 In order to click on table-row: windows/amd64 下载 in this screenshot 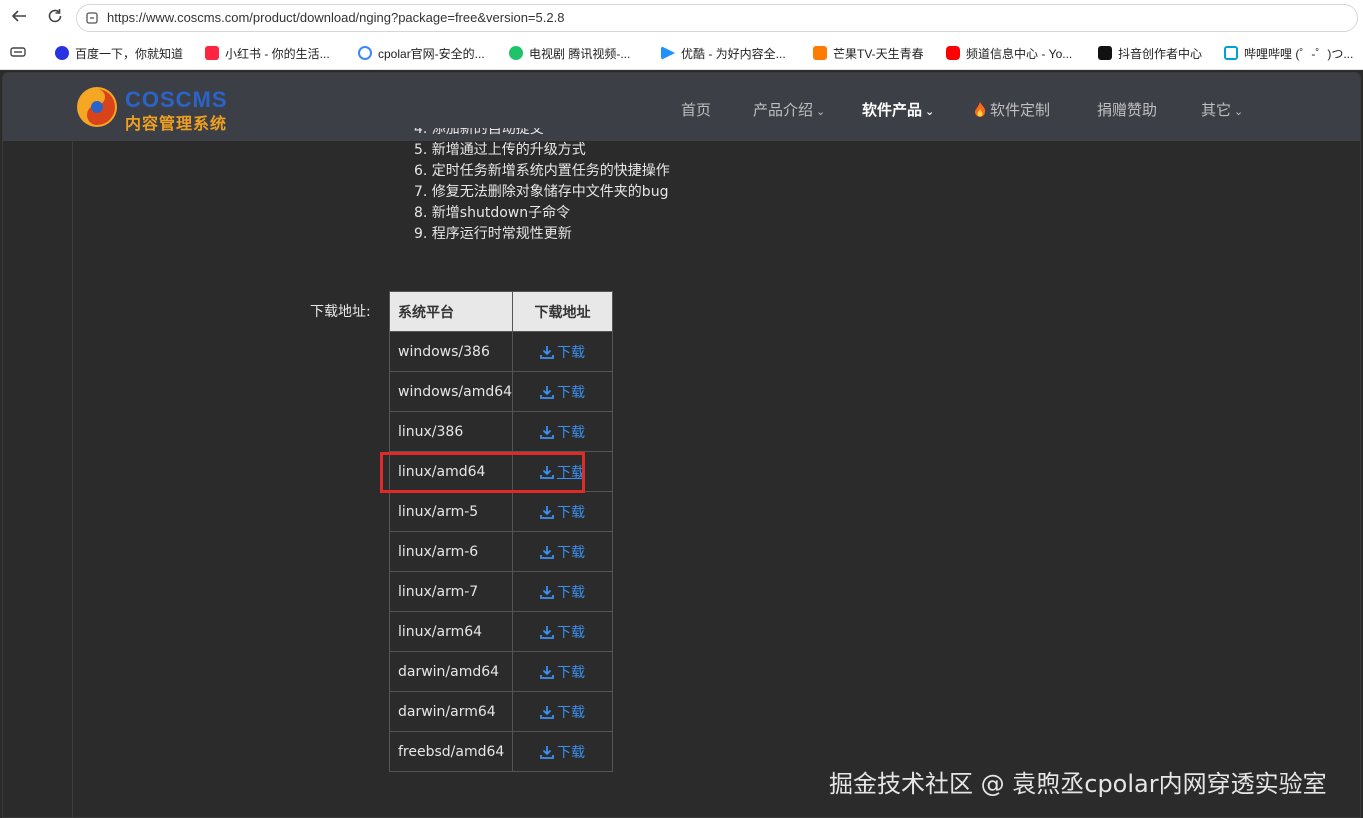, I will do `click(501, 391)`.